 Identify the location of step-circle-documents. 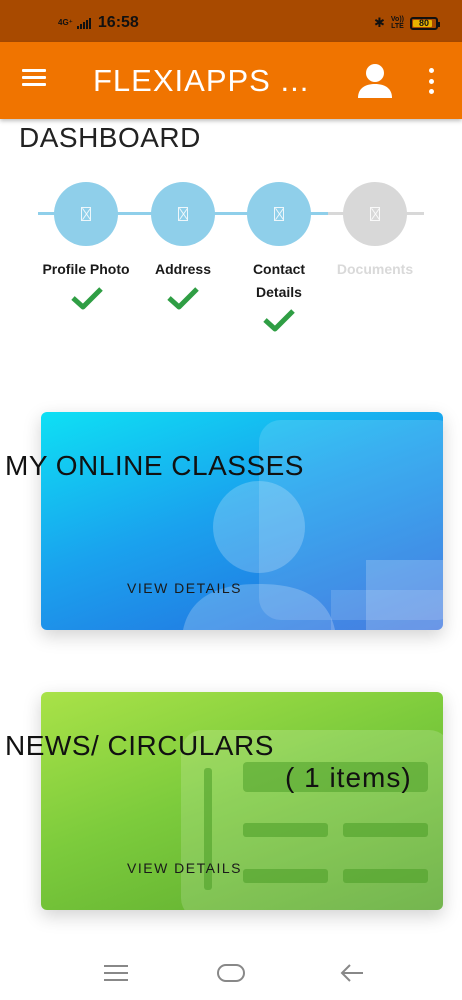
(375, 214).